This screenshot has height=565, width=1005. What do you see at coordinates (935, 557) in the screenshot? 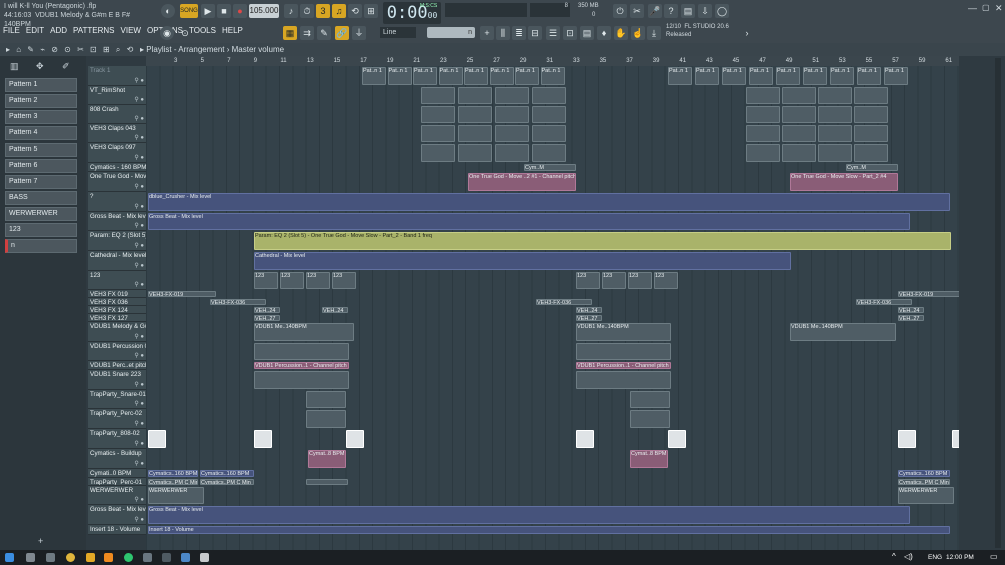
I see `language-indicator: ENG` at bounding box center [935, 557].